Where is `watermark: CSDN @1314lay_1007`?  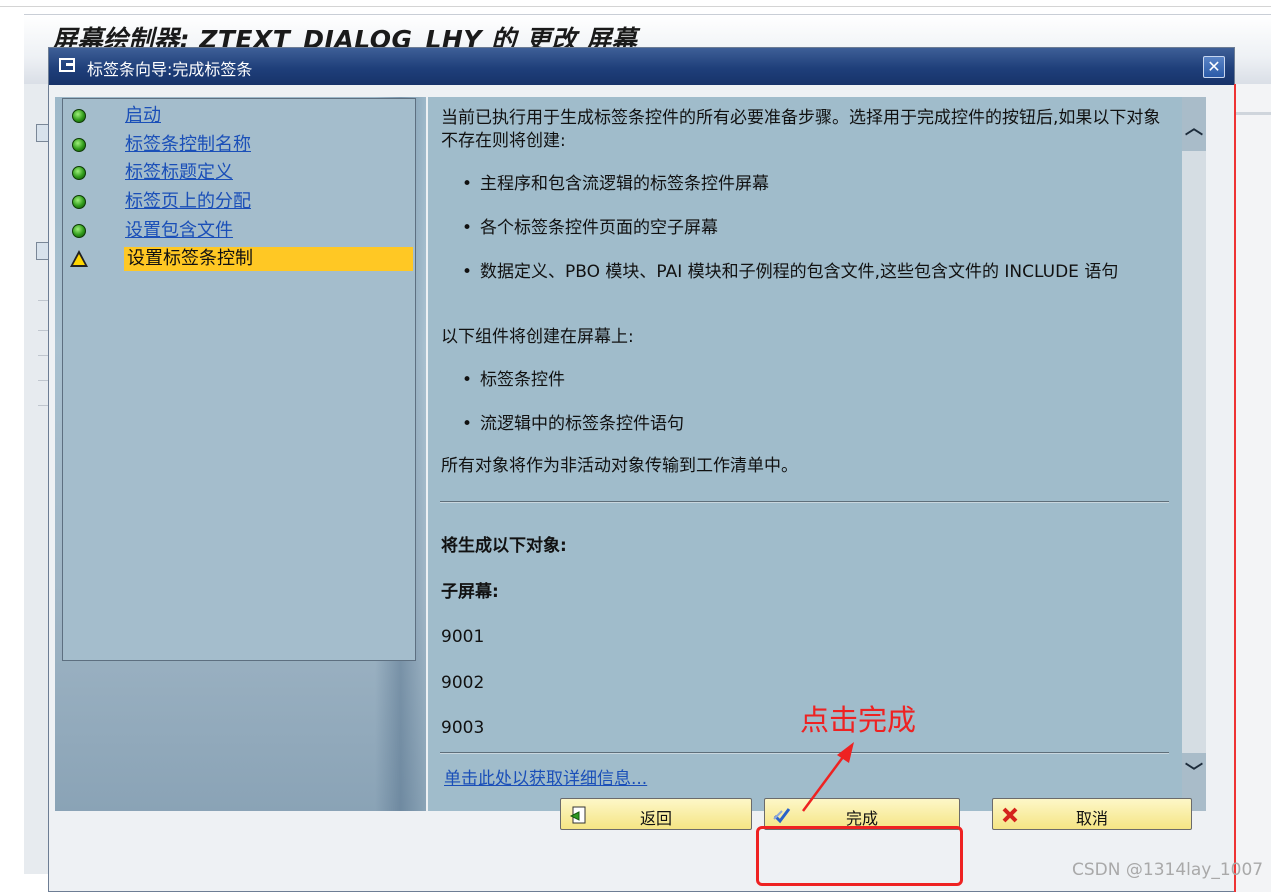 watermark: CSDN @1314lay_1007 is located at coordinates (1168, 870).